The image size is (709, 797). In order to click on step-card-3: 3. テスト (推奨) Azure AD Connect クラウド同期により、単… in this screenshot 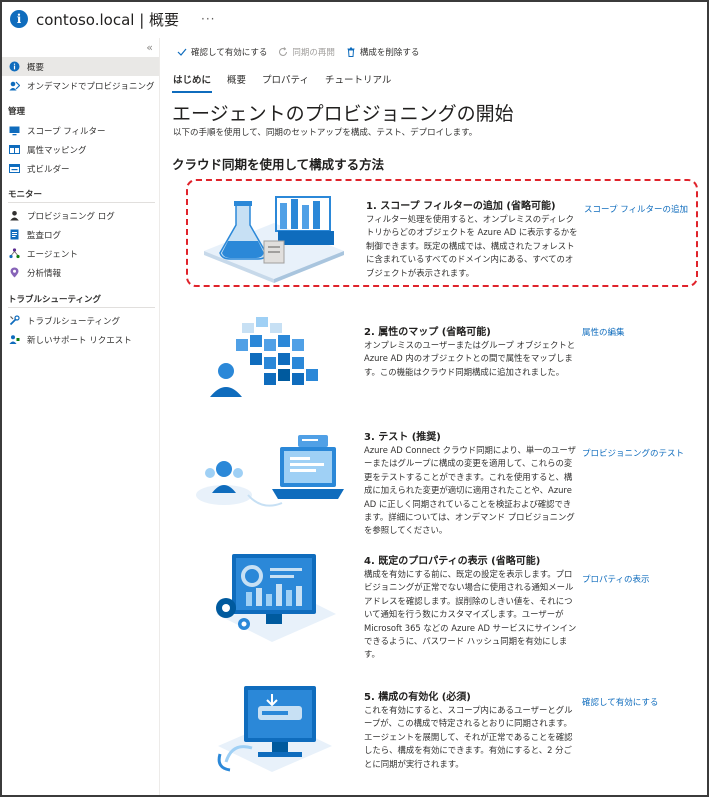, I will do `click(442, 483)`.